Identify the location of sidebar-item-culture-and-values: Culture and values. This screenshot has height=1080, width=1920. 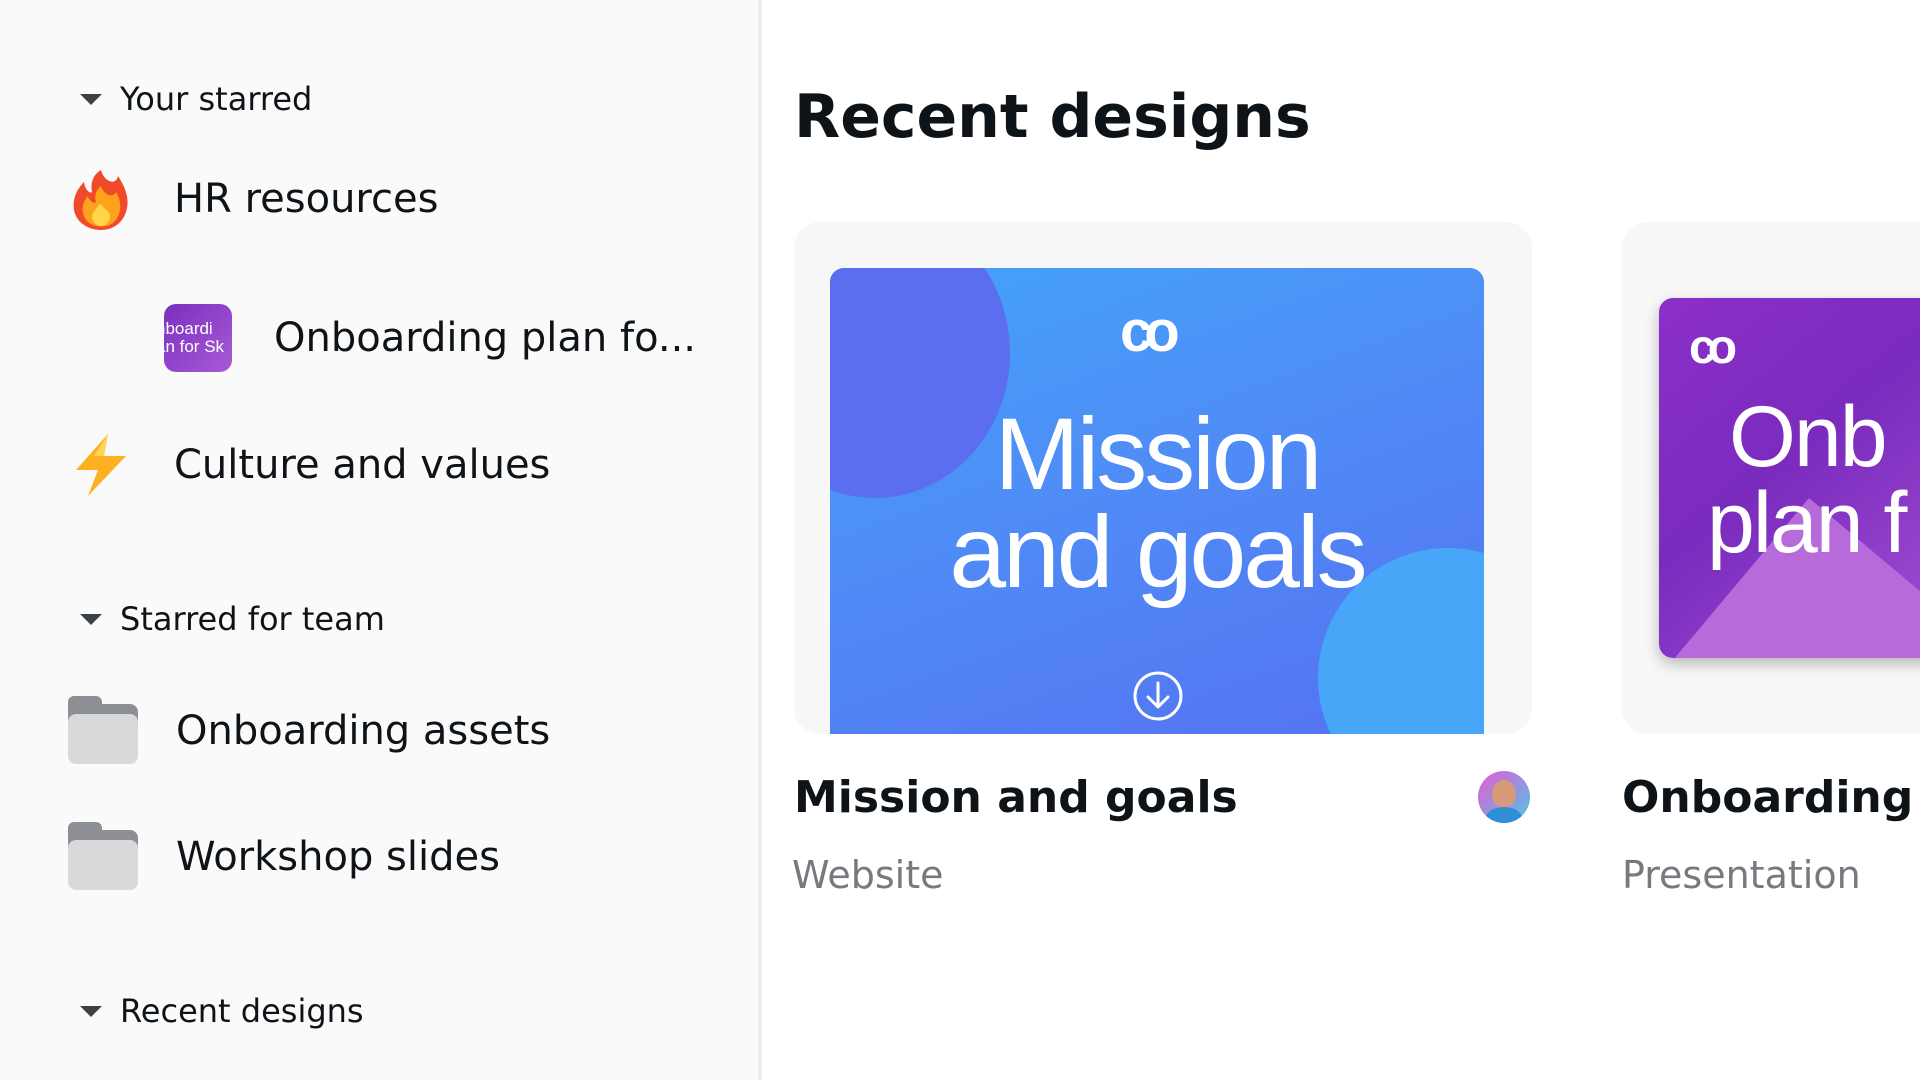
(309, 465).